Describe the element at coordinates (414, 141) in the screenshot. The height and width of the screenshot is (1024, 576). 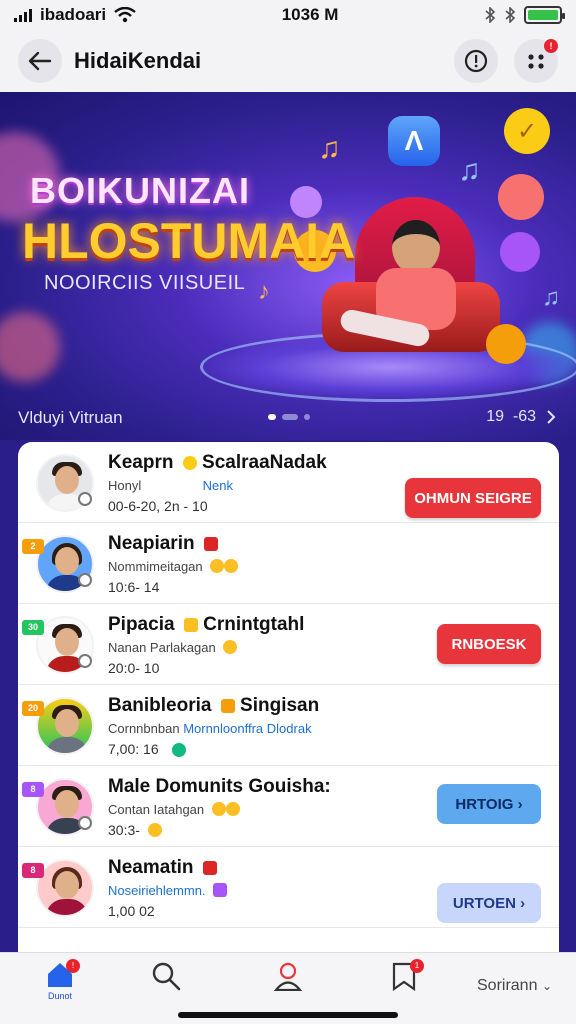
I see `music-app-icon: Λ` at that location.